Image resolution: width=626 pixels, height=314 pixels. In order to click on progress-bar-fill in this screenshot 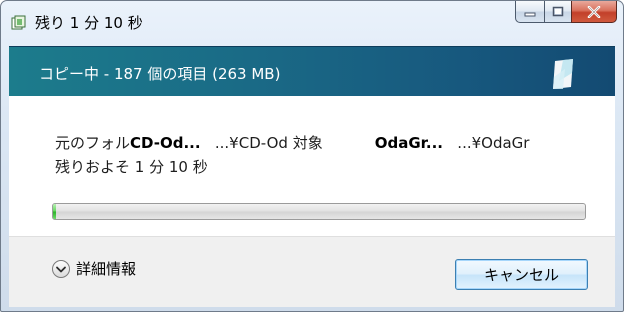, I will do `click(54, 211)`.